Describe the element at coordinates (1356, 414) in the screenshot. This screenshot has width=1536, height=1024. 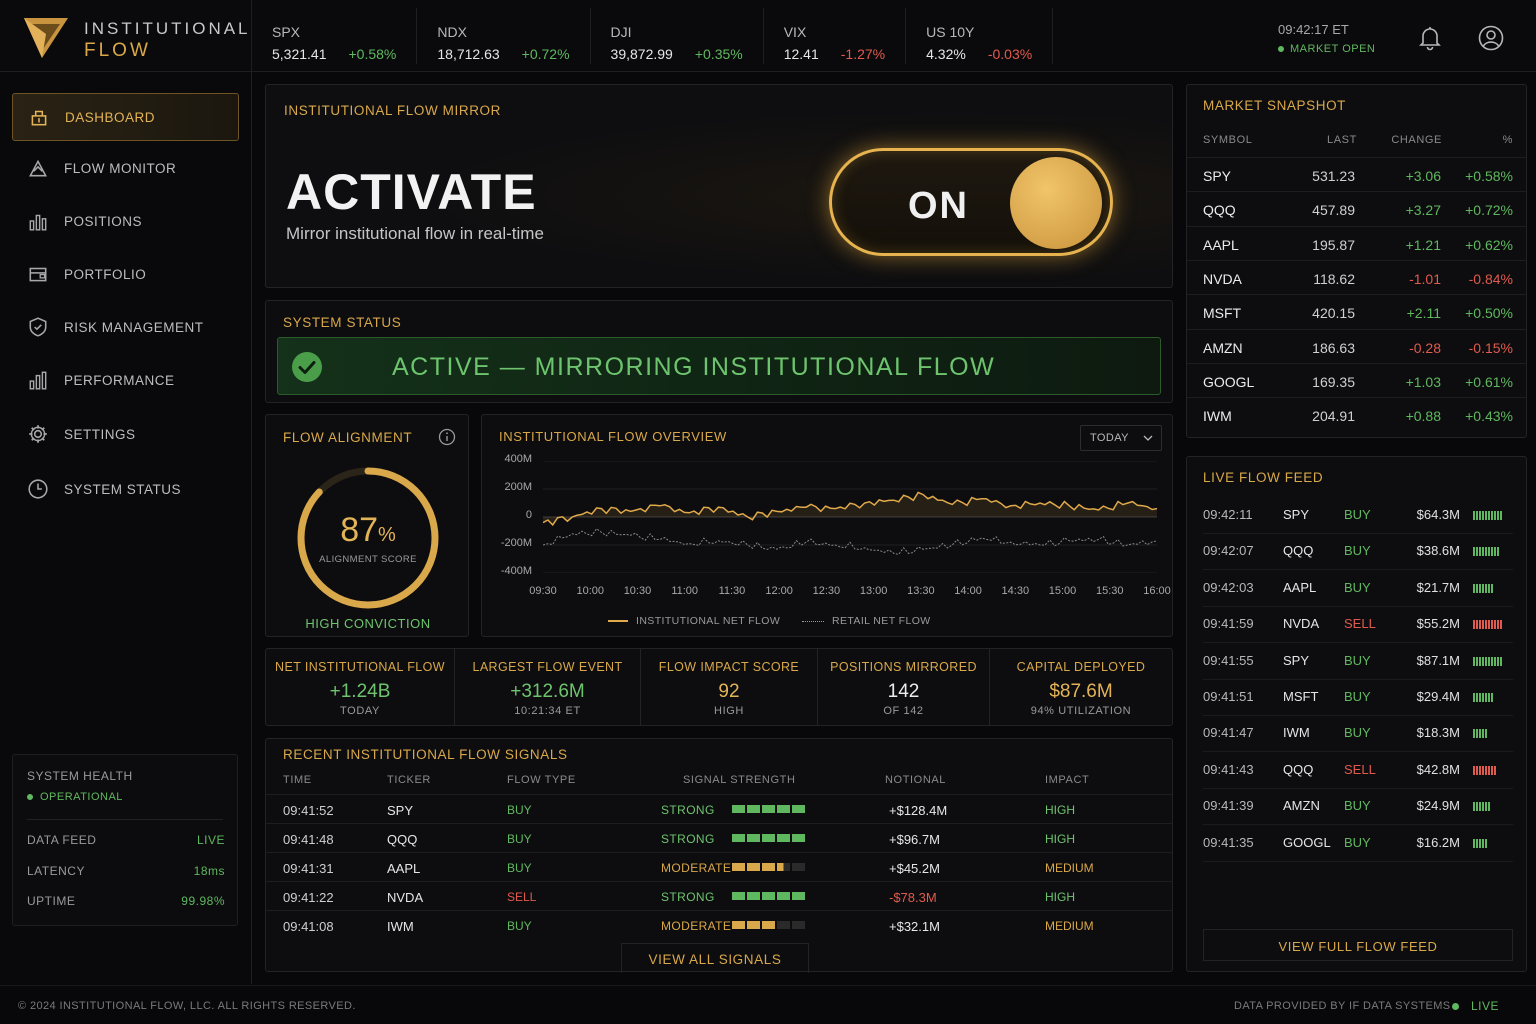
I see `snapshot-row-iwm: IWM 204.91 +0.88 +0.43%` at that location.